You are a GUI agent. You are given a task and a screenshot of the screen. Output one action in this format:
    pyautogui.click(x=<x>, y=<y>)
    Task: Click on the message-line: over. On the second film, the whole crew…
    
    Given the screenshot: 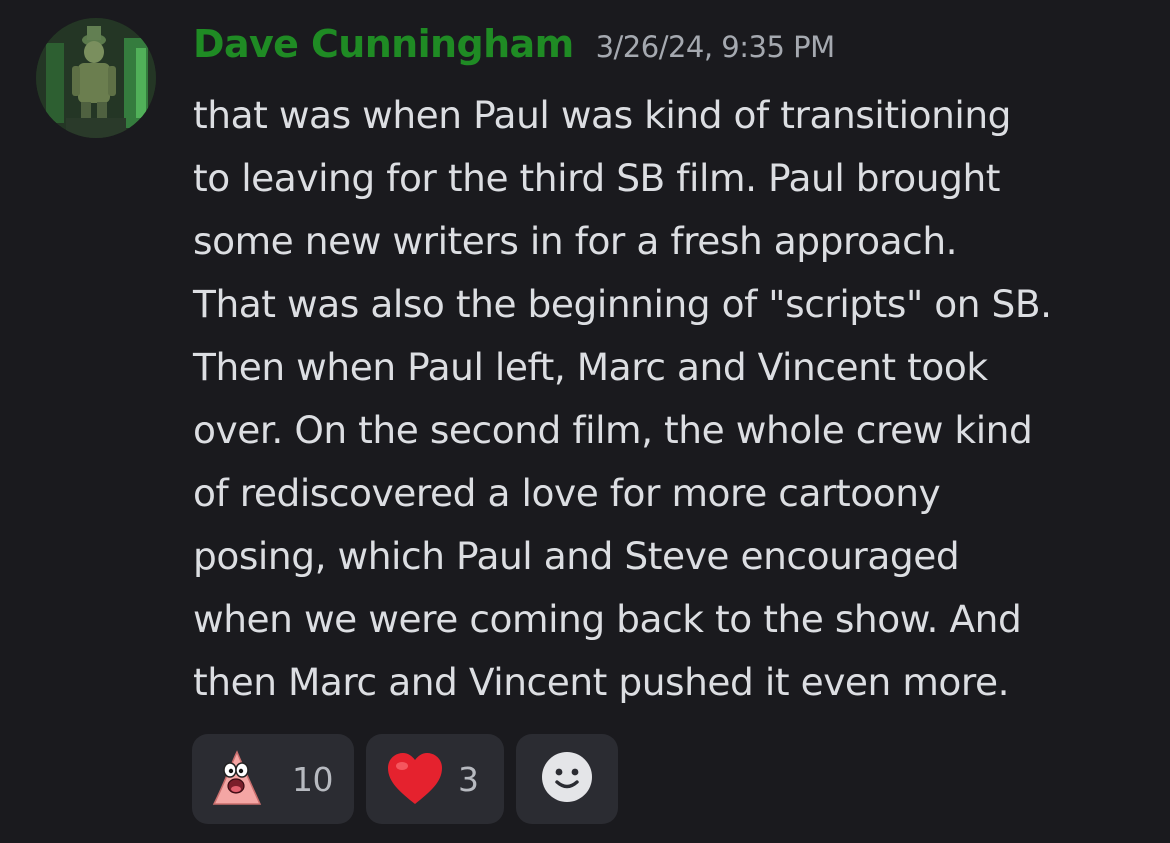 What is the action you would take?
    pyautogui.click(x=613, y=430)
    